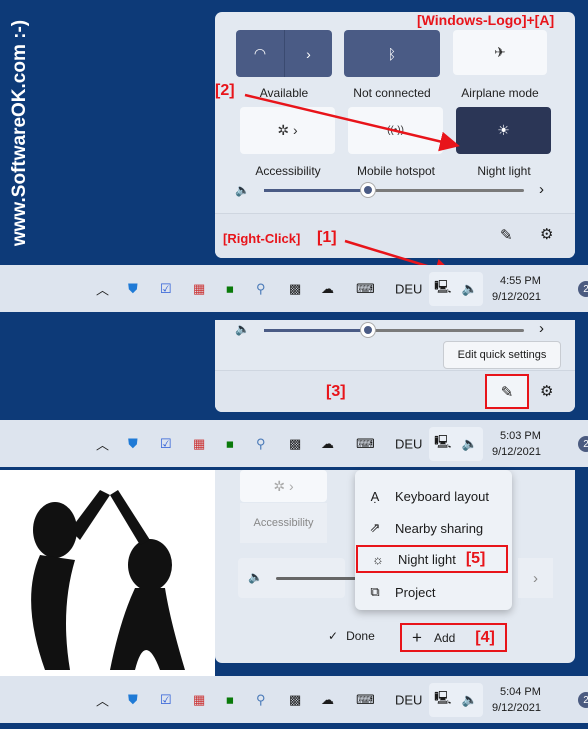 The height and width of the screenshot is (729, 588). Describe the element at coordinates (546, 391) in the screenshot. I see `settings-gear-icon: ⚙` at that location.